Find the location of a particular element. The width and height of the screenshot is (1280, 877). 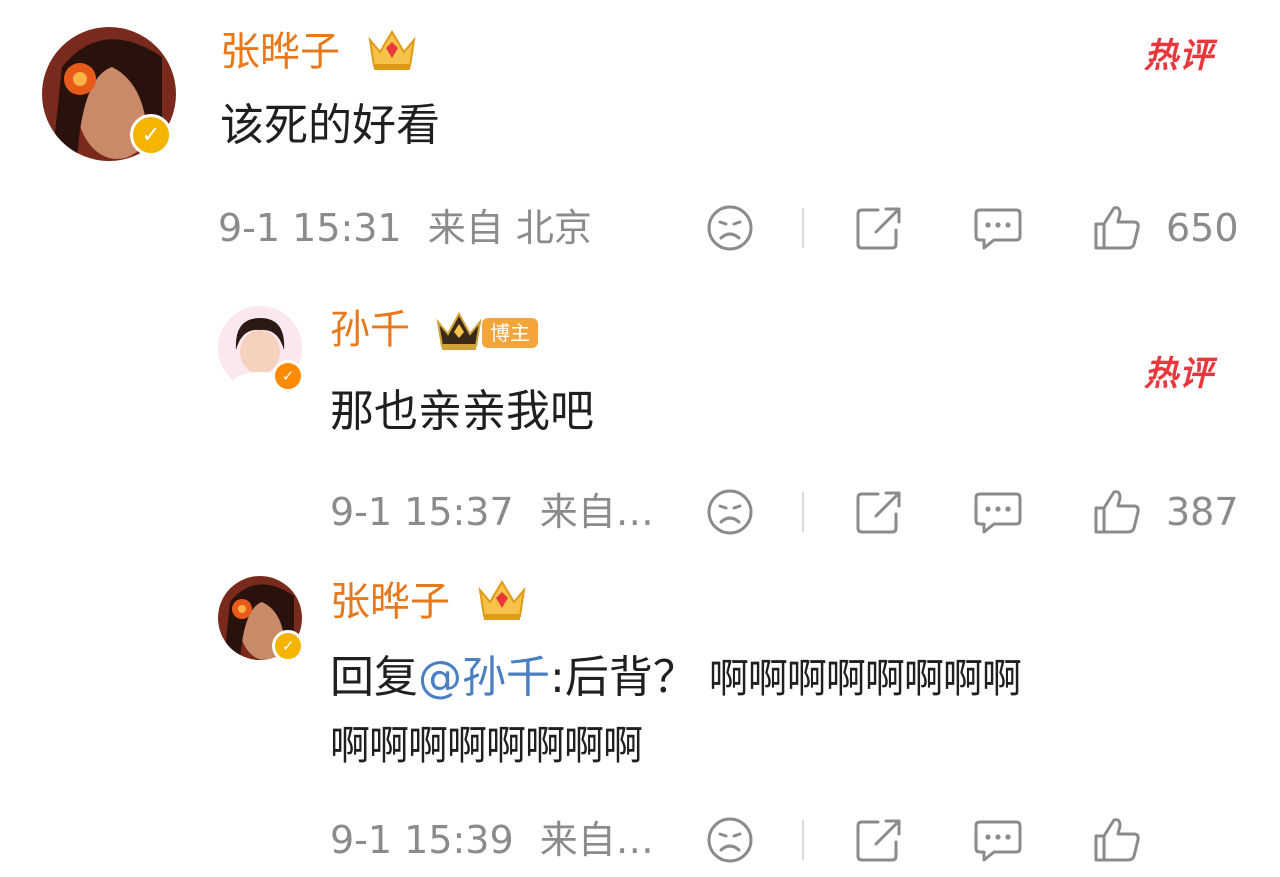

location: 来自 北京 is located at coordinates (509, 228).